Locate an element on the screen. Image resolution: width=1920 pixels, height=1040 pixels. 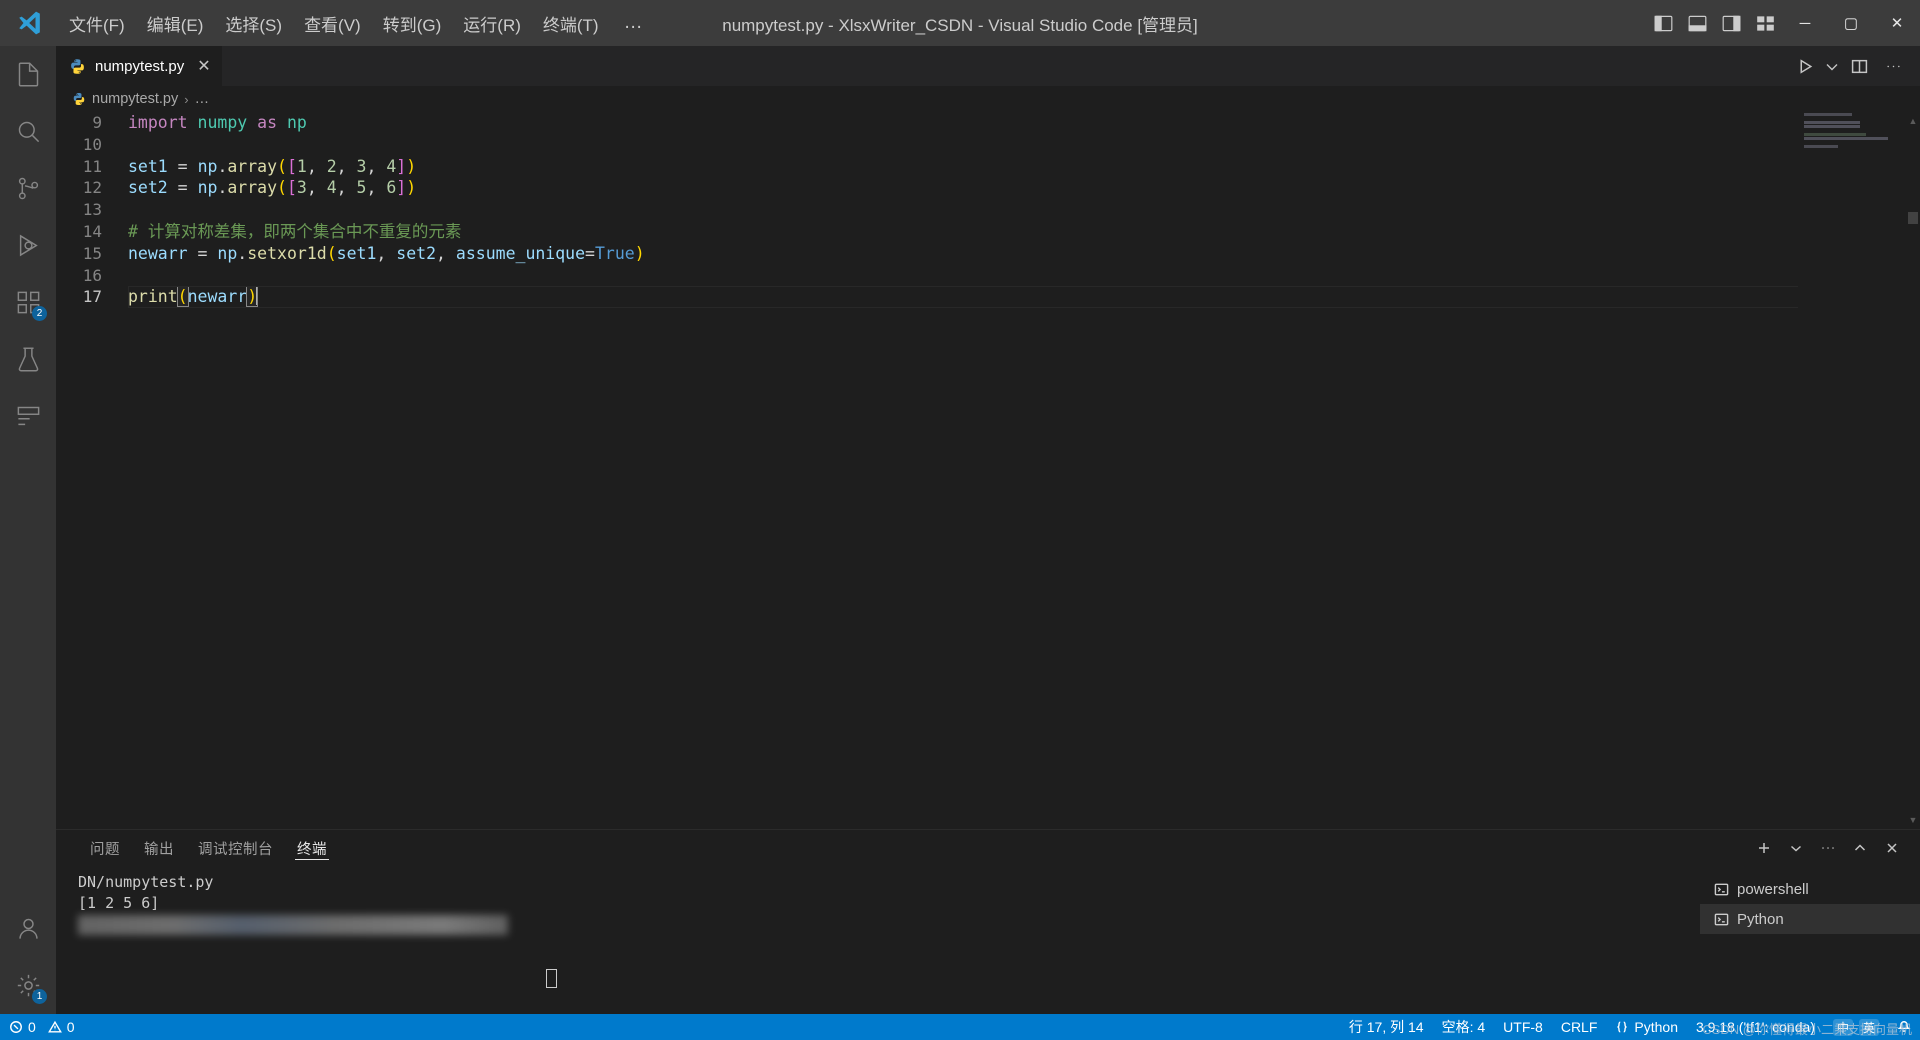
code-token: ( is located at coordinates (282, 166).